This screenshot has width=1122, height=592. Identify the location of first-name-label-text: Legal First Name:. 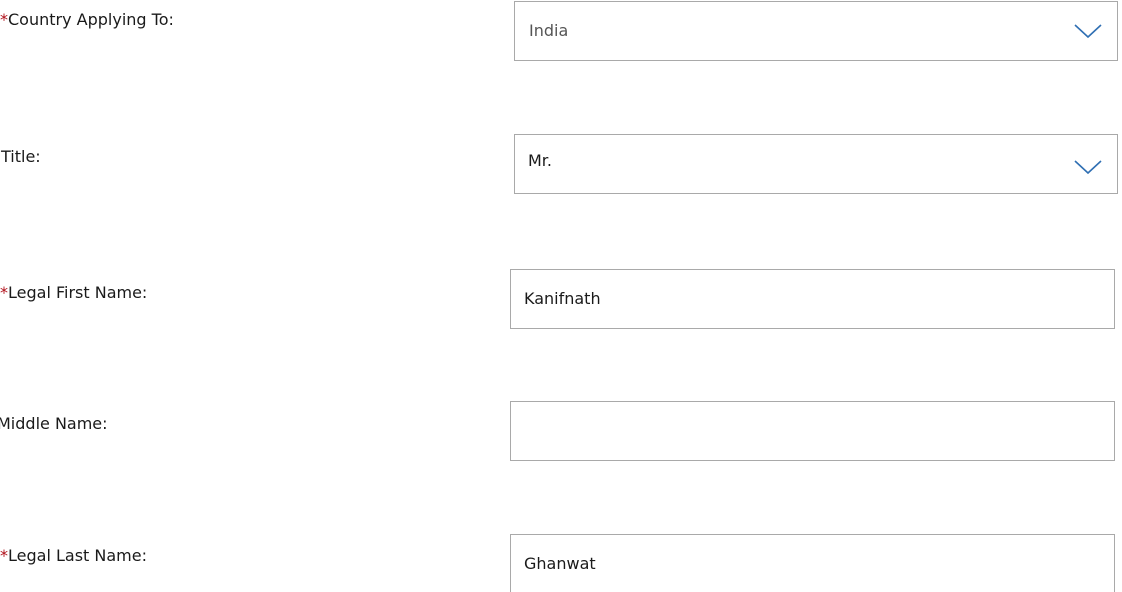
(78, 292).